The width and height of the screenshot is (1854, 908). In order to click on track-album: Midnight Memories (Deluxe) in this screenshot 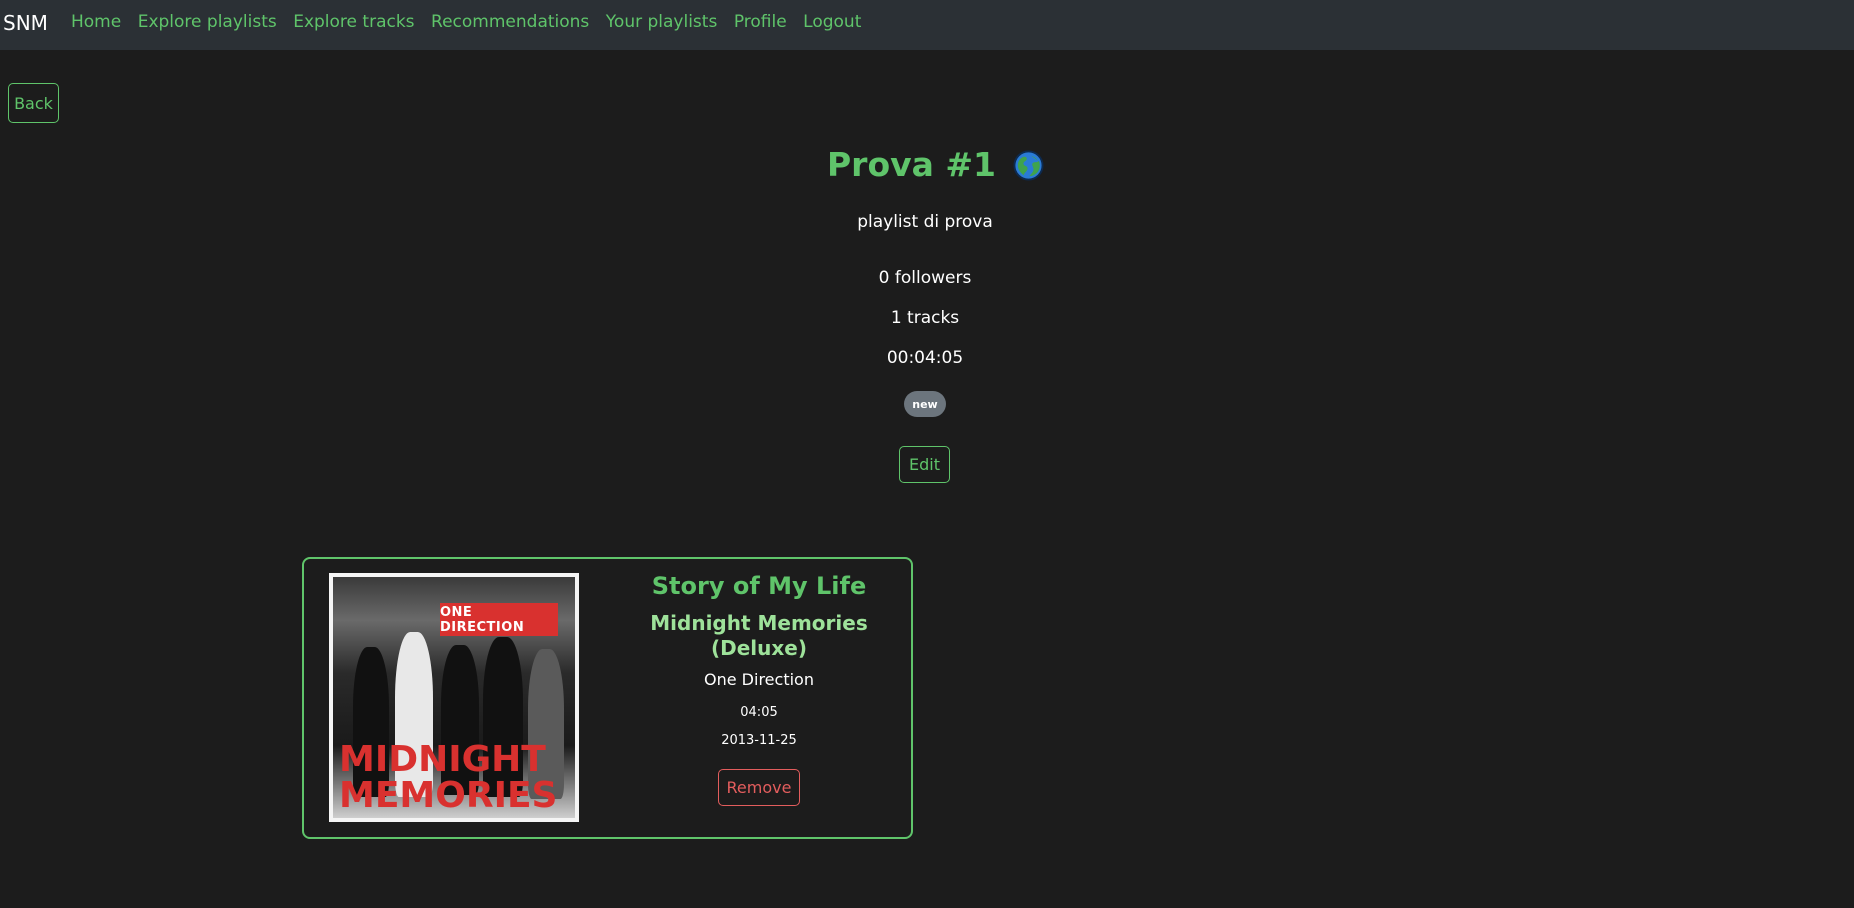, I will do `click(759, 635)`.